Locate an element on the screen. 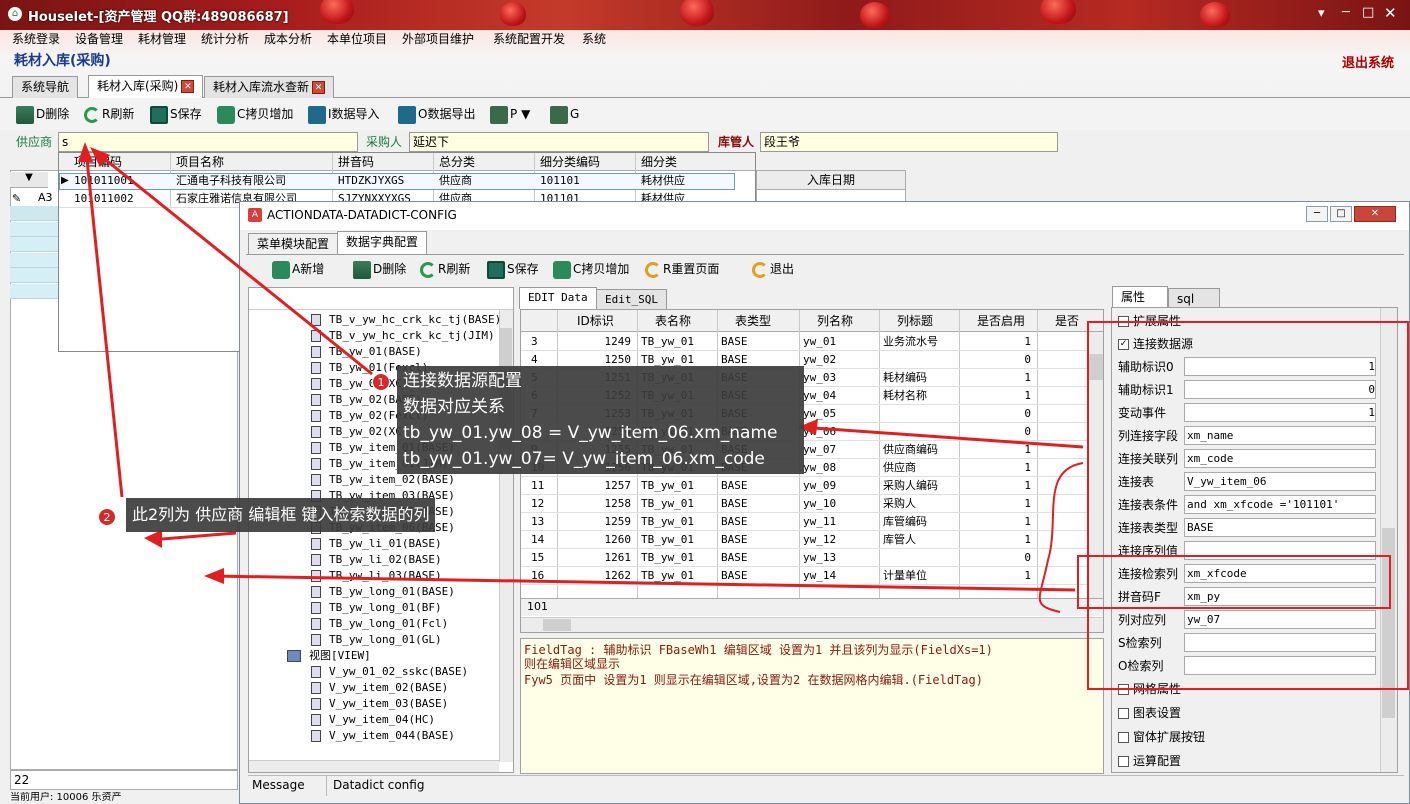 Image resolution: width=1410 pixels, height=804 pixels. highlight-box-search-cols is located at coordinates (1234, 582).